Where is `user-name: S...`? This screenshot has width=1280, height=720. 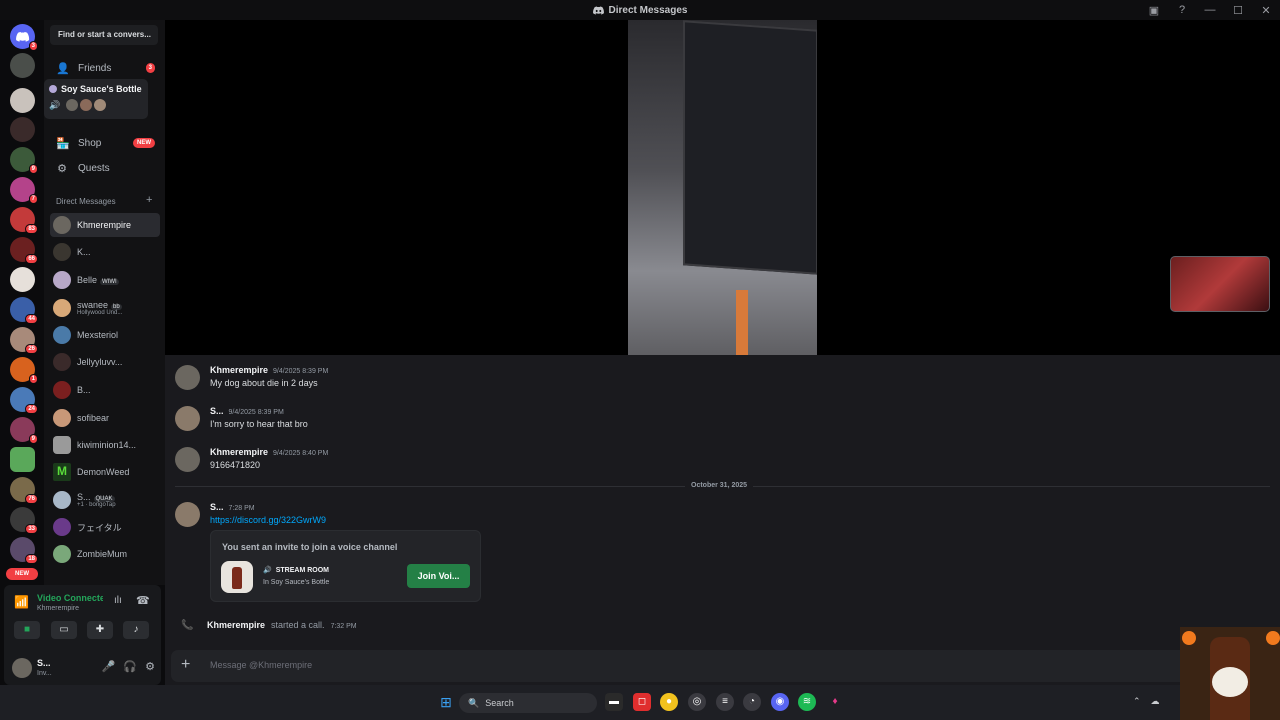
user-name: S... is located at coordinates (44, 663).